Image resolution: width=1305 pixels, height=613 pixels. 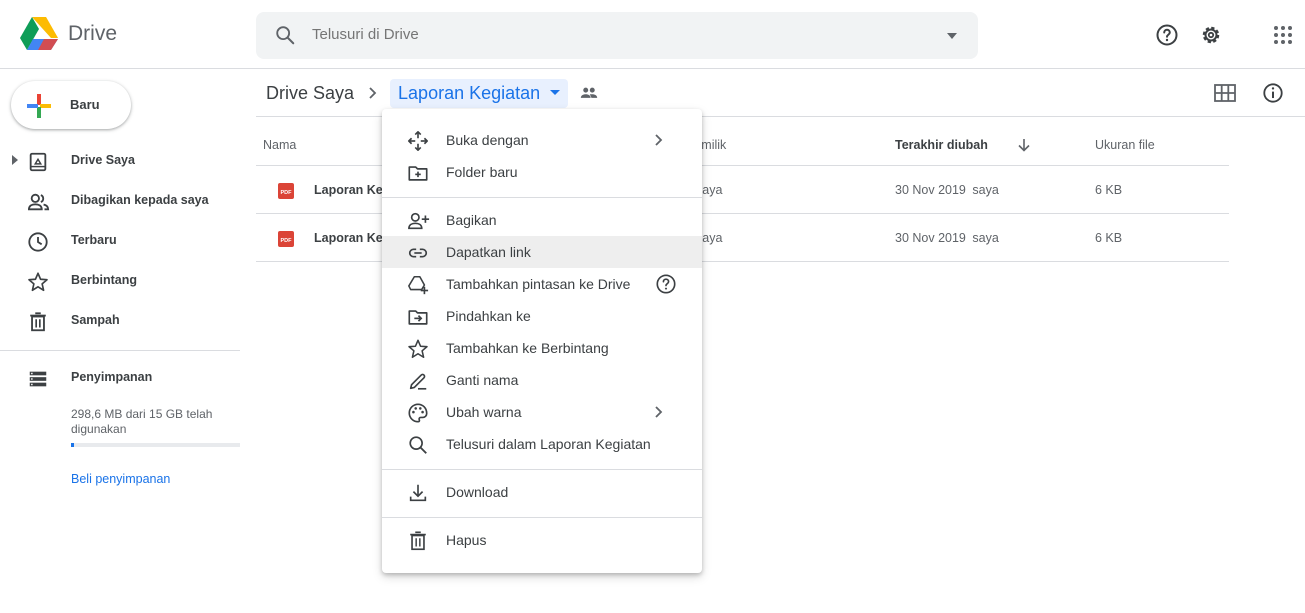 I want to click on svg-text: PDF, so click(x=287, y=241).